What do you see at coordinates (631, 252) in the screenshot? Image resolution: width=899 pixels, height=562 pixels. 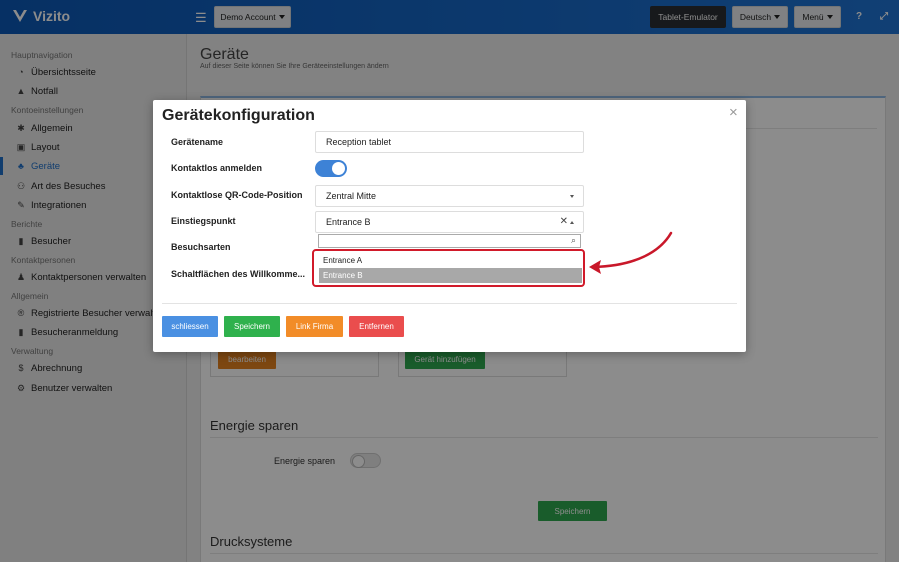 I see `annotation-arrow-icon` at bounding box center [631, 252].